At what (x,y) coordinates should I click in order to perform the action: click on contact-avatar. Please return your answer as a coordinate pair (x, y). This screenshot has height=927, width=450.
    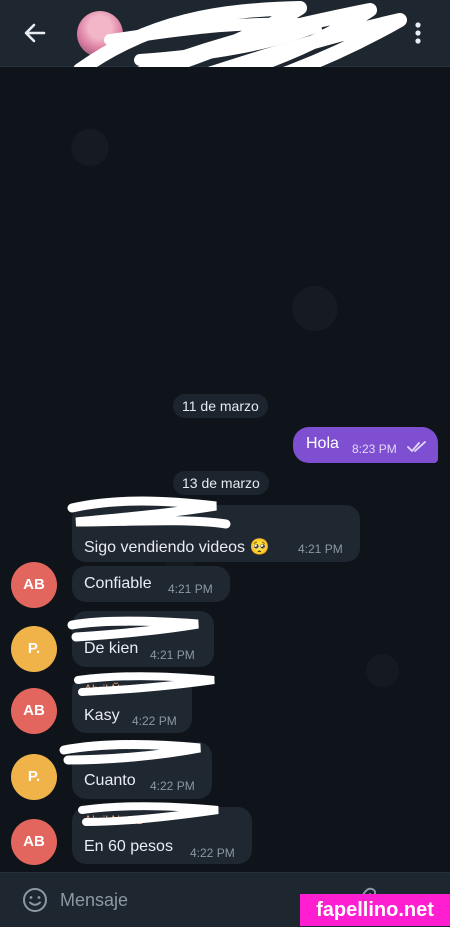
    Looking at the image, I should click on (100, 34).